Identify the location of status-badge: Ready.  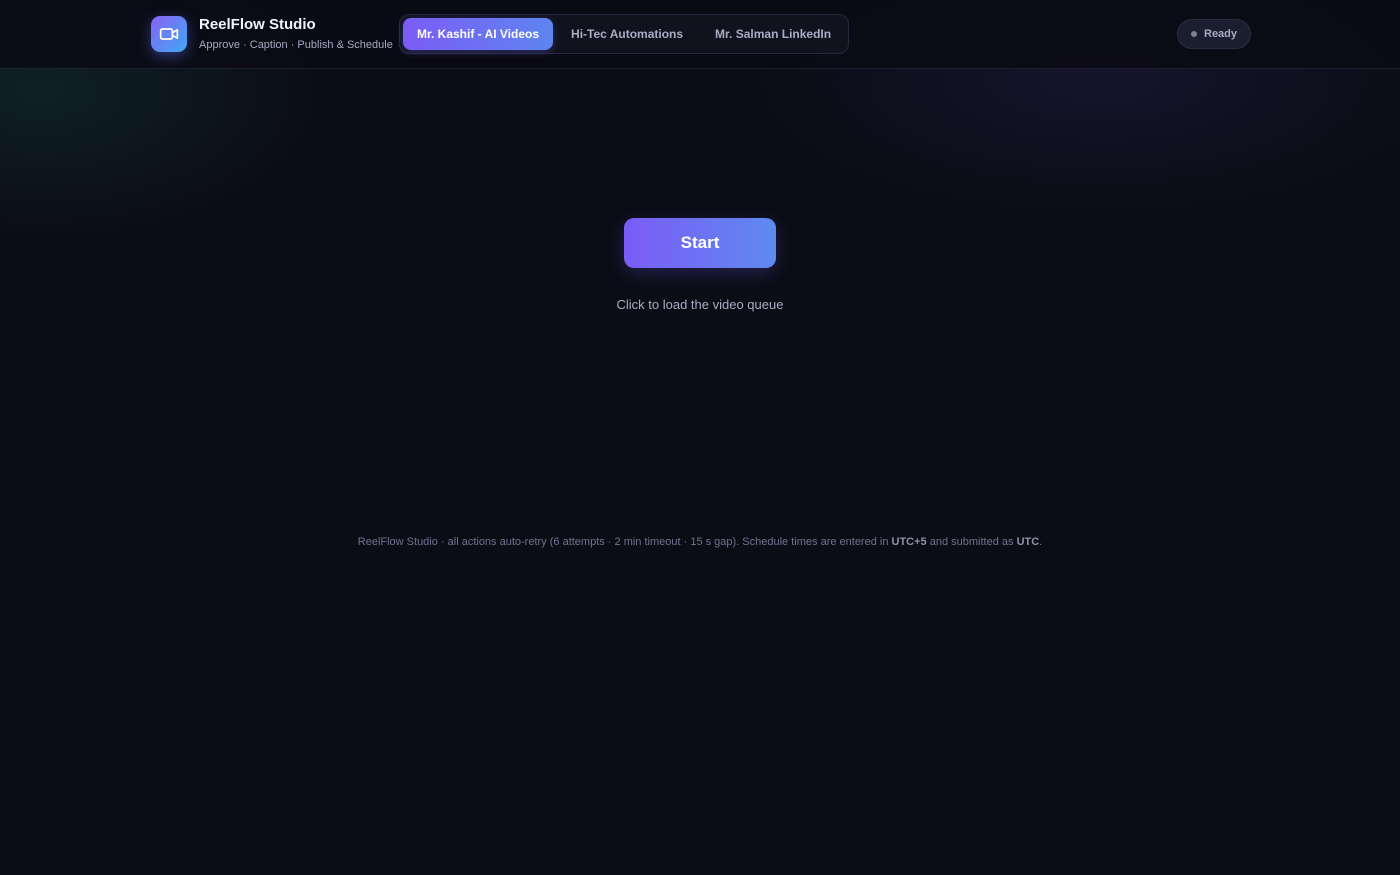
(1214, 34).